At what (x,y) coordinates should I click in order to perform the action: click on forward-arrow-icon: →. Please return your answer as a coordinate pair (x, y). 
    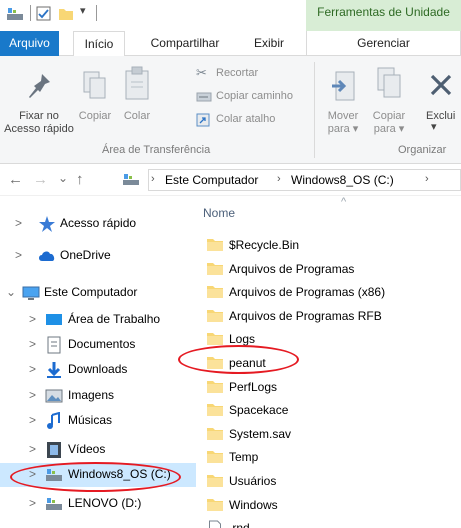
    Looking at the image, I should click on (40, 180).